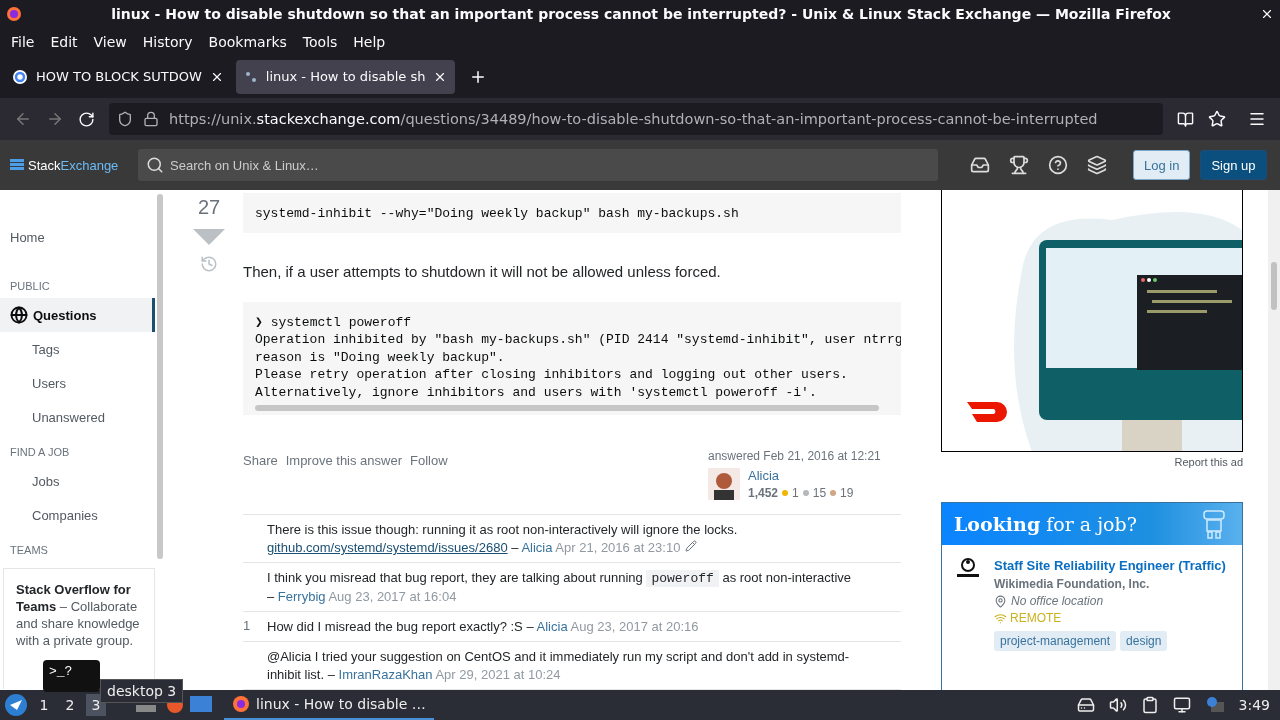 Image resolution: width=1280 pixels, height=720 pixels. I want to click on vote-count: 27, so click(209, 207).